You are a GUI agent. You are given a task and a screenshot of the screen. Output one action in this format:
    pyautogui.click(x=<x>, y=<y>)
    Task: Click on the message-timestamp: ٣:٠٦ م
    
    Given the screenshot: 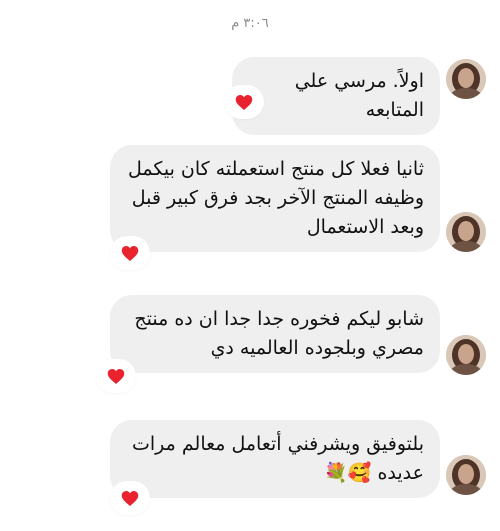 What is the action you would take?
    pyautogui.click(x=250, y=23)
    